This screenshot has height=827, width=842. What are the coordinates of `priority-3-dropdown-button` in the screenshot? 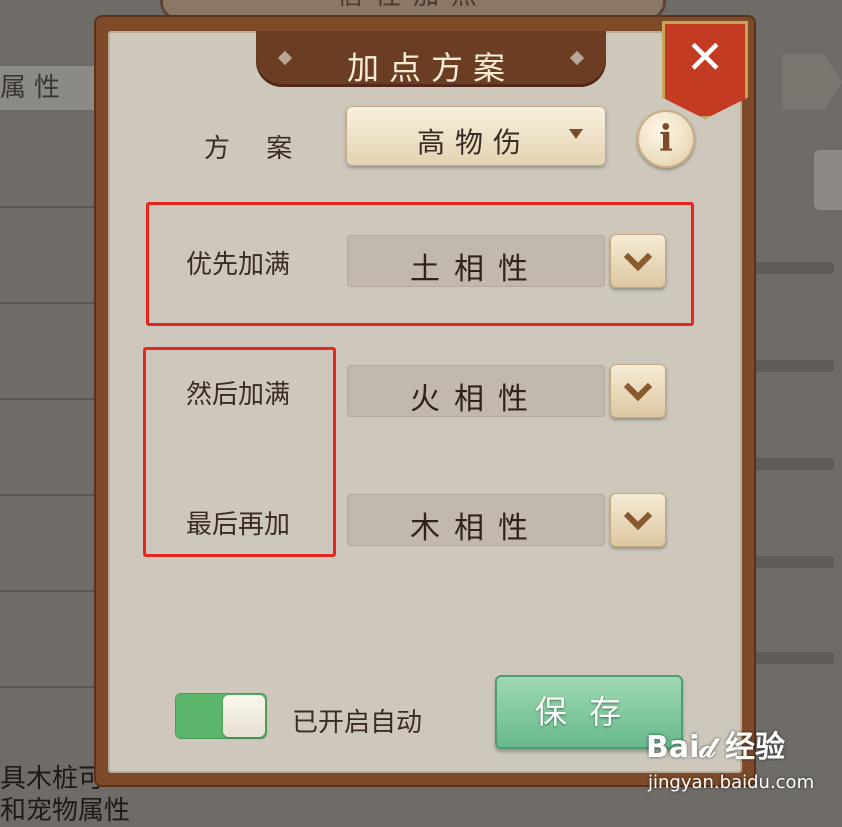 It's located at (638, 520).